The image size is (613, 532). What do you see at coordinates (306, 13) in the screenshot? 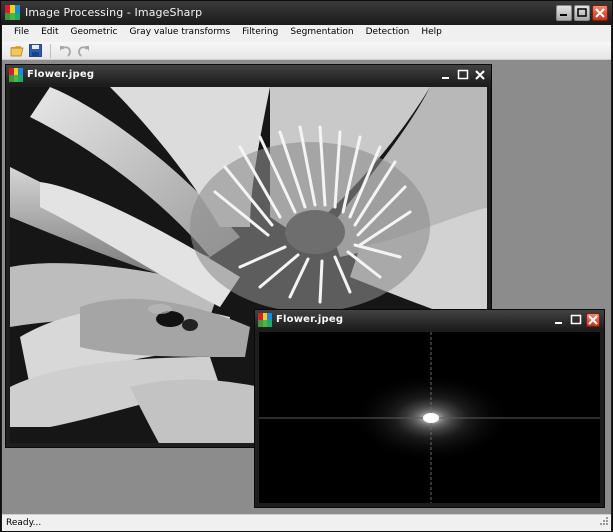
I see `title-bar: Image Processing - ImageSharp` at bounding box center [306, 13].